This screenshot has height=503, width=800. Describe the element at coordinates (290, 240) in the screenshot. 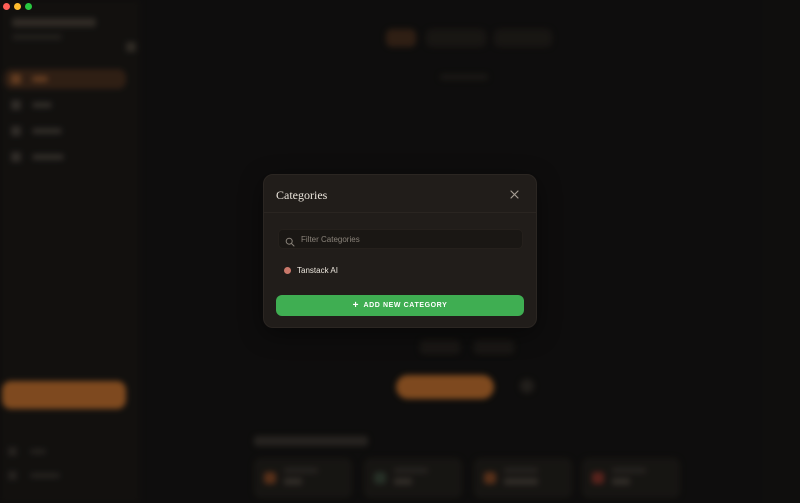

I see `search-icon` at that location.